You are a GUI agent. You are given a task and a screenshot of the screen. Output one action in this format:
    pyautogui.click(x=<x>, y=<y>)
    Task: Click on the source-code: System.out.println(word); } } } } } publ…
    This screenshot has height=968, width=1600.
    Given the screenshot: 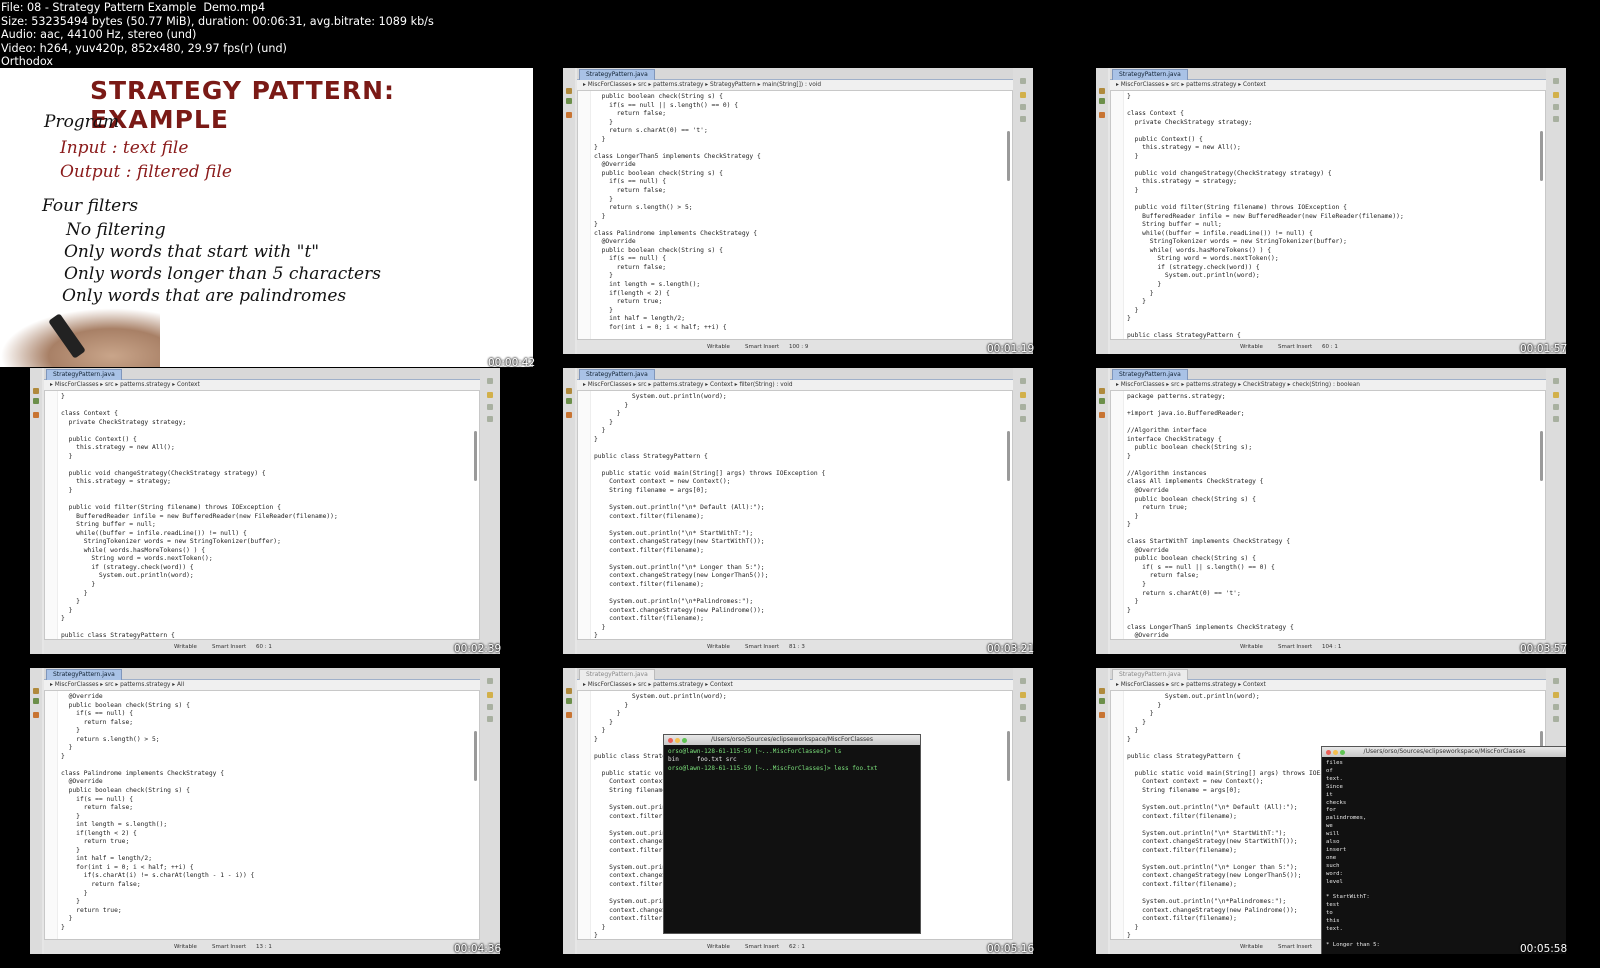 What is the action you would take?
    pyautogui.click(x=710, y=516)
    